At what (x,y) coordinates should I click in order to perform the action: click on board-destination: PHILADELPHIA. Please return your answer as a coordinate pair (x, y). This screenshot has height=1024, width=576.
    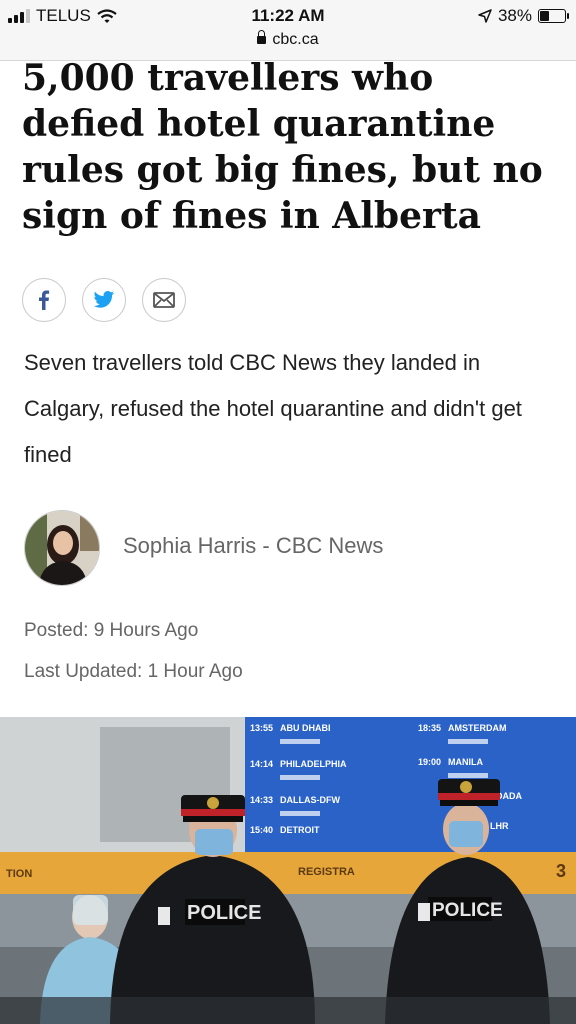
    Looking at the image, I should click on (313, 764).